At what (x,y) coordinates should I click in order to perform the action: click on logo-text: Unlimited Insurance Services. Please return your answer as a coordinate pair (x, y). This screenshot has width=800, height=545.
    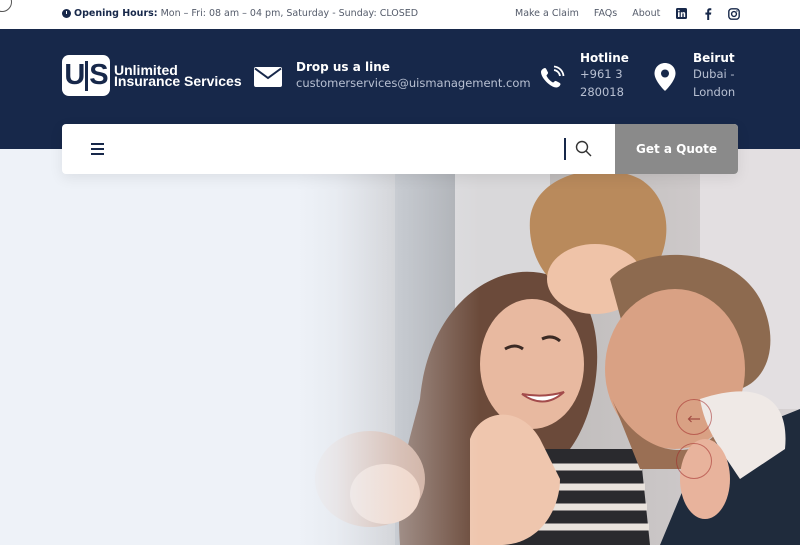
    Looking at the image, I should click on (178, 76).